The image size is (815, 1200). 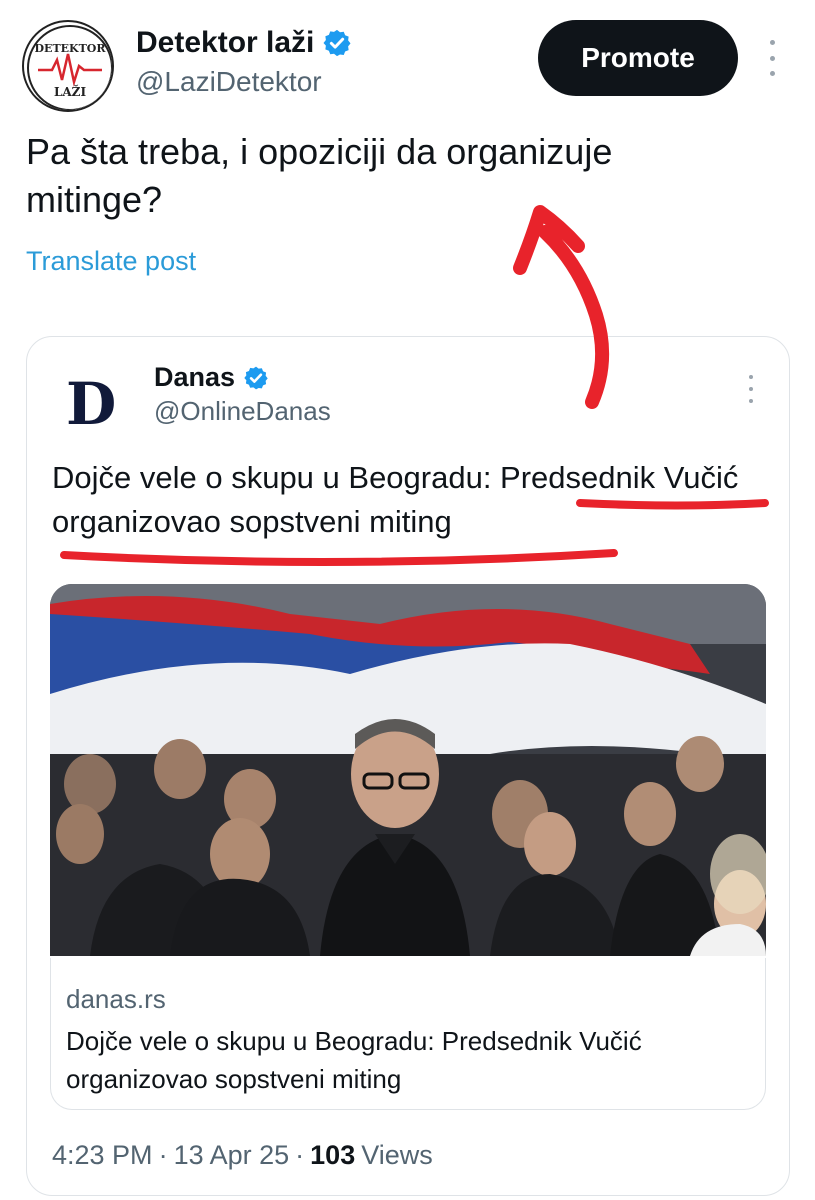 I want to click on views-label: Views, so click(x=397, y=1155).